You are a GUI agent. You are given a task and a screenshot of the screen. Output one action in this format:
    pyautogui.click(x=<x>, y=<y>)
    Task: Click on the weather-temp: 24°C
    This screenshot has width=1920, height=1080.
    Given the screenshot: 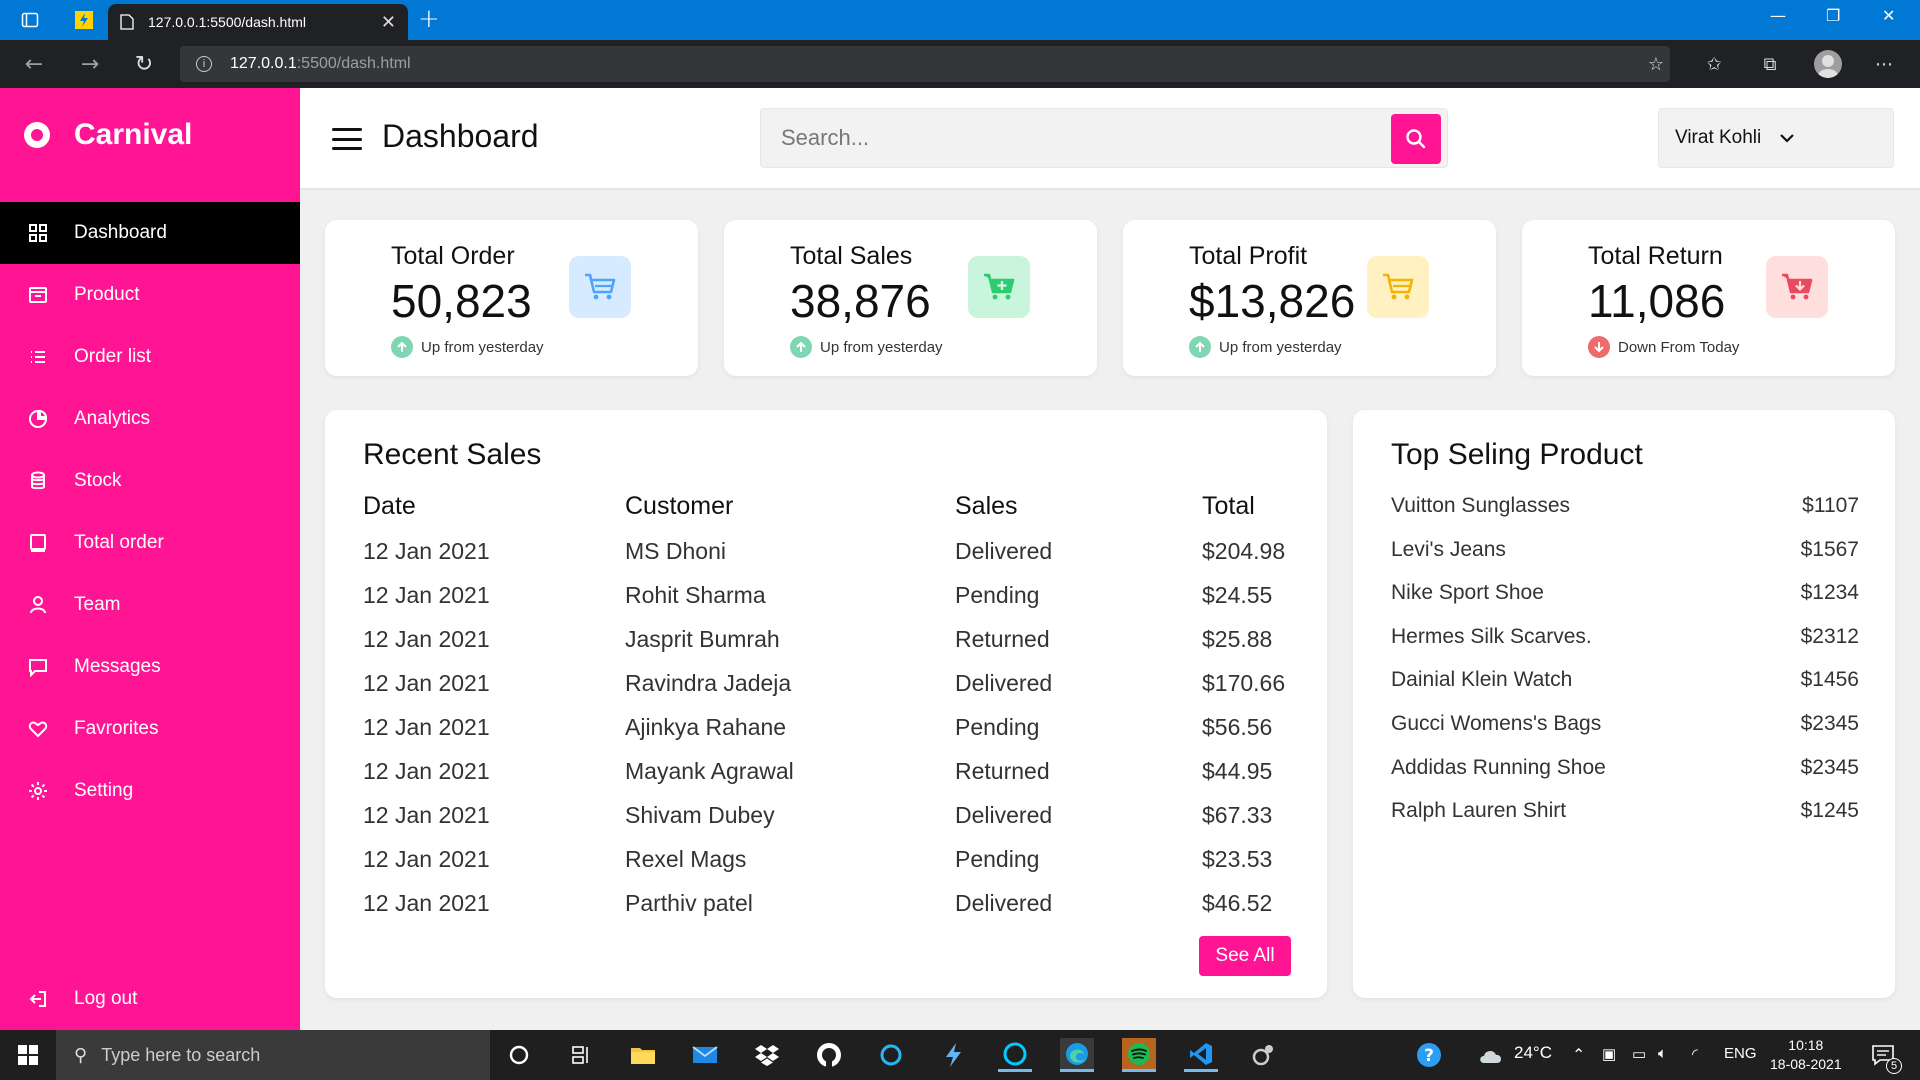 What is the action you would take?
    pyautogui.click(x=1533, y=1053)
    